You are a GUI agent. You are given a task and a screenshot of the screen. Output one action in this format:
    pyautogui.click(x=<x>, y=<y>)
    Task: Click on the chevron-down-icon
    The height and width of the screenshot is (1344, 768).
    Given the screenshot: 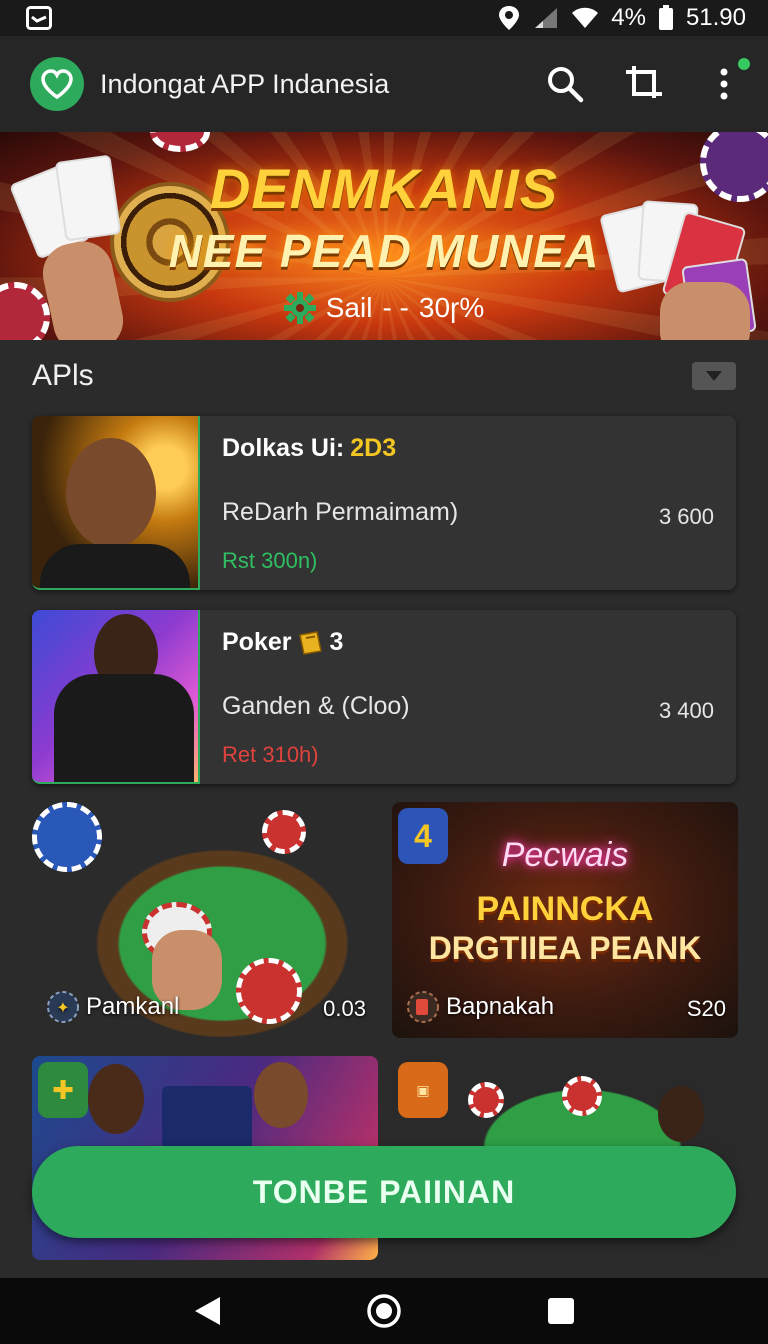 What is the action you would take?
    pyautogui.click(x=714, y=376)
    